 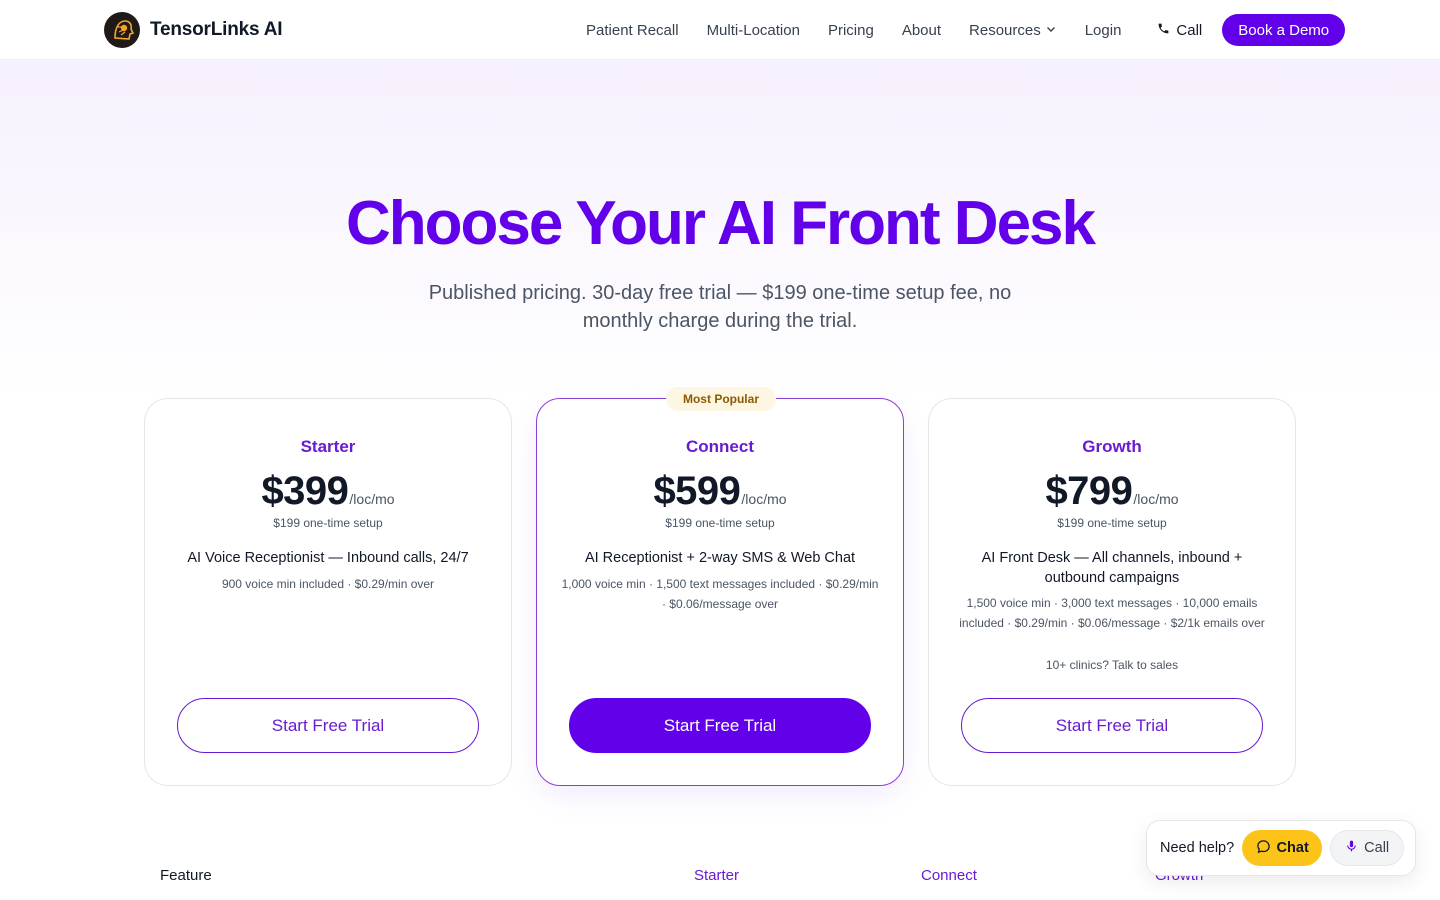 What do you see at coordinates (216, 29) in the screenshot?
I see `brand-name: TensorLinks AI` at bounding box center [216, 29].